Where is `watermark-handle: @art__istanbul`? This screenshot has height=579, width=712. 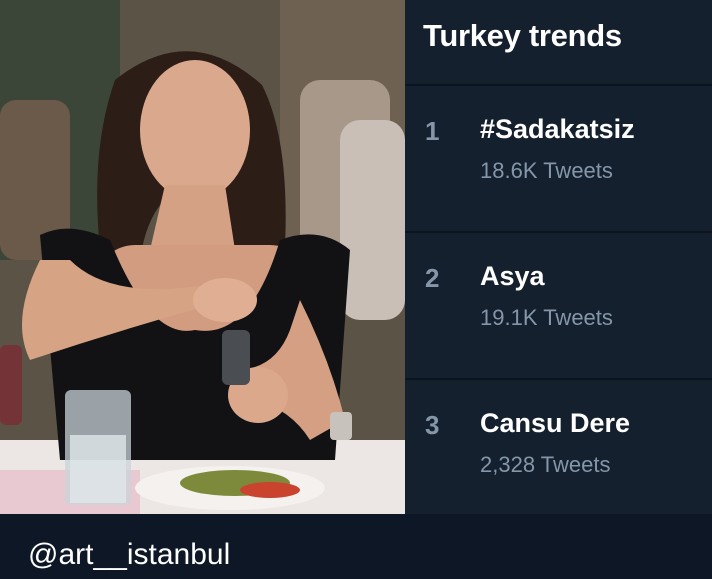 watermark-handle: @art__istanbul is located at coordinates (129, 554).